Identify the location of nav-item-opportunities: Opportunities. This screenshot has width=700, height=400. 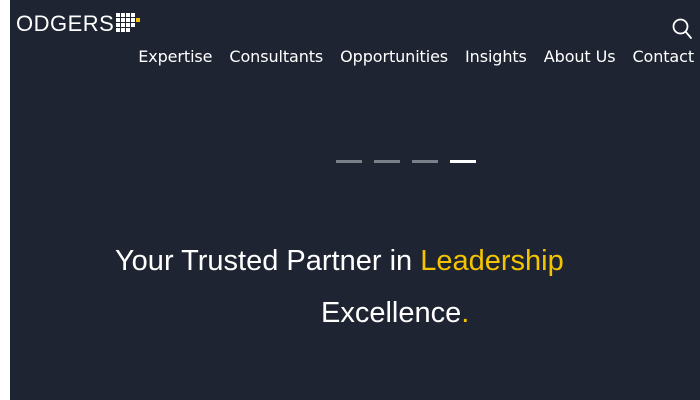
(394, 56).